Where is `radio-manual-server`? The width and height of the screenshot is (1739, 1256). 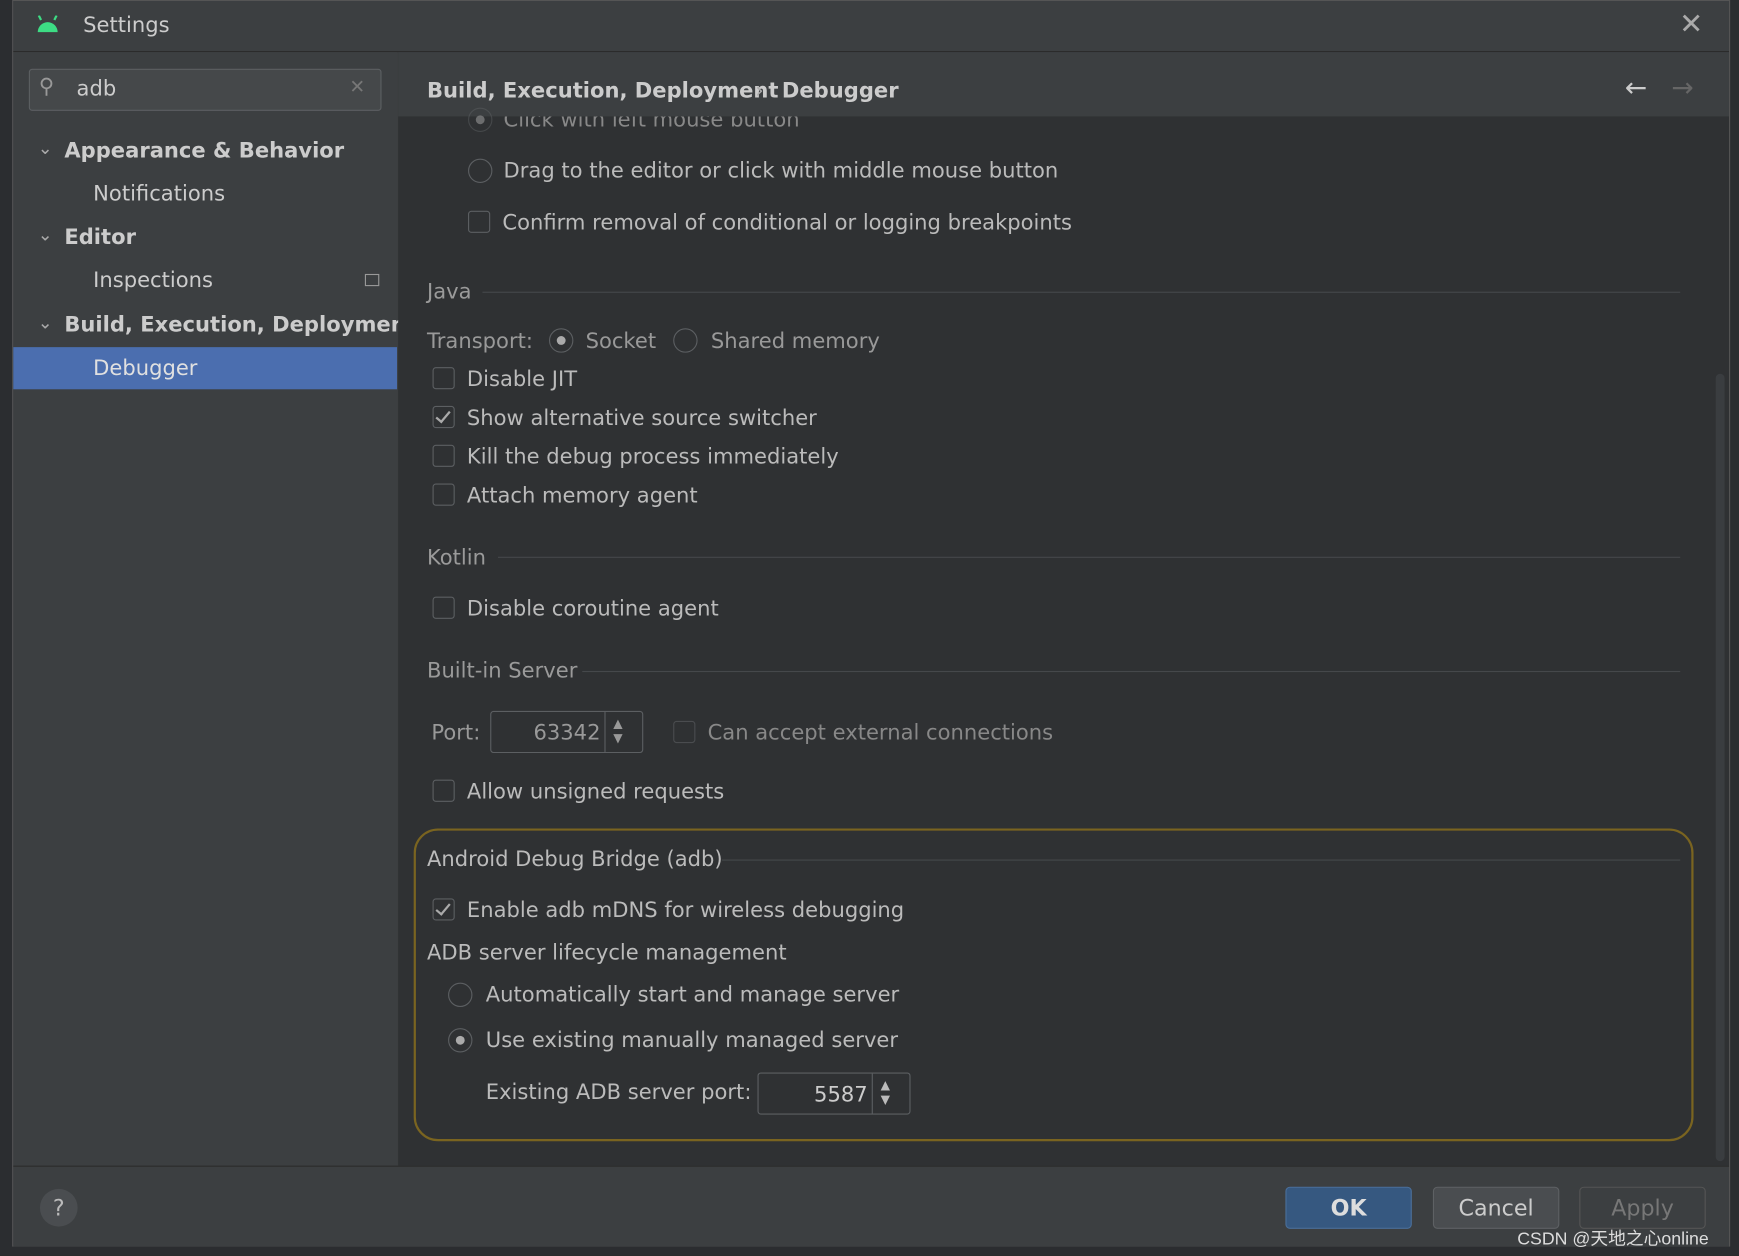 radio-manual-server is located at coordinates (460, 1040).